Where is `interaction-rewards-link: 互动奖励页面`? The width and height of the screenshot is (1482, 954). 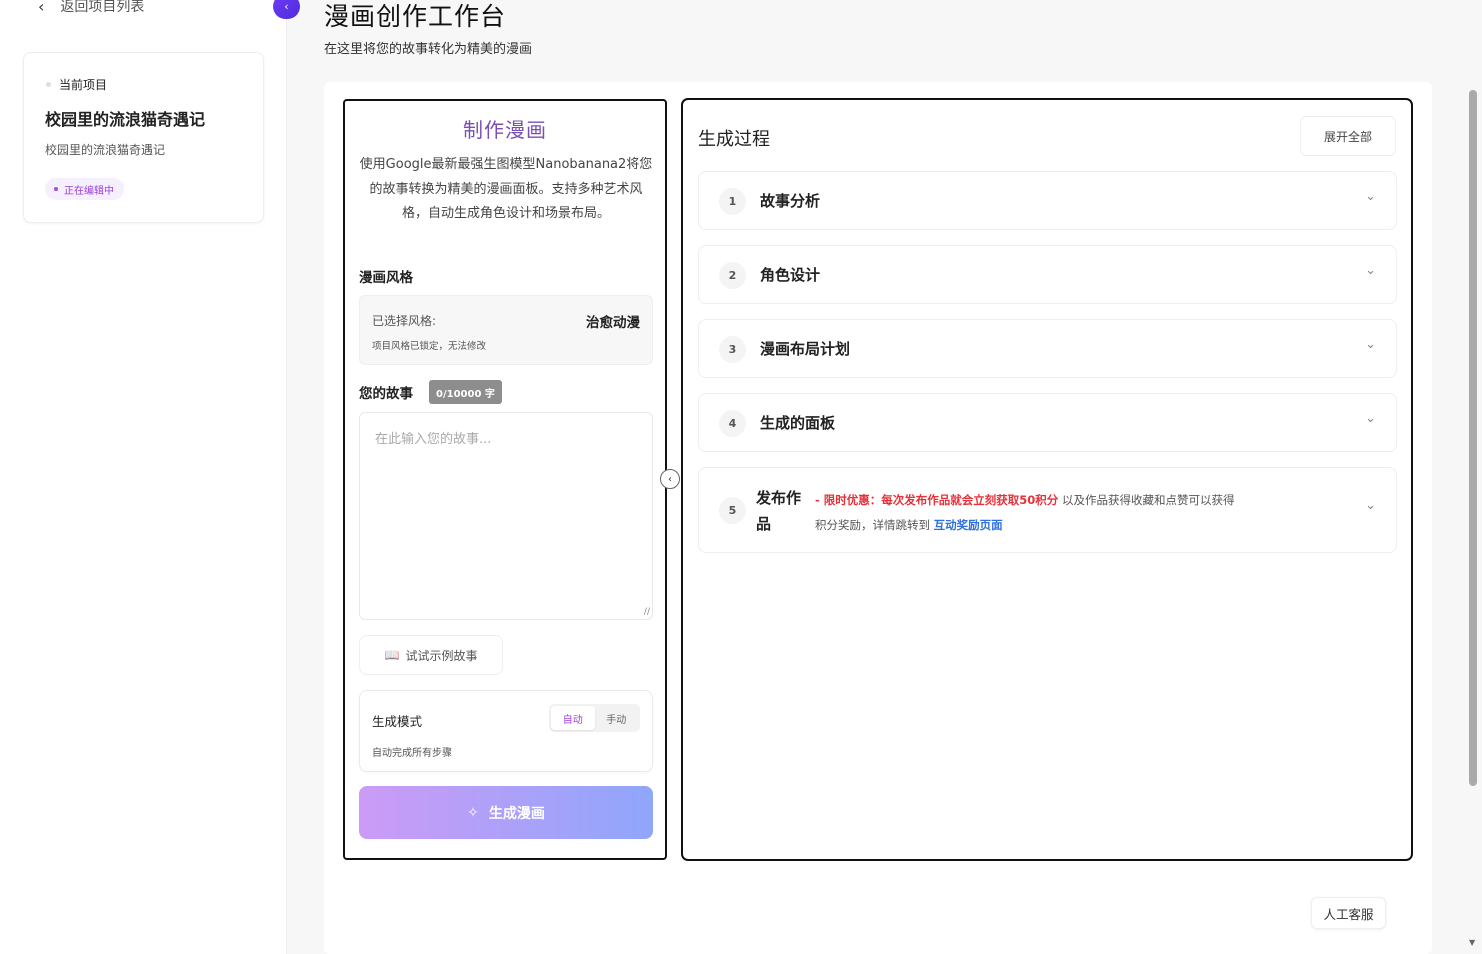 interaction-rewards-link: 互动奖励页面 is located at coordinates (968, 525).